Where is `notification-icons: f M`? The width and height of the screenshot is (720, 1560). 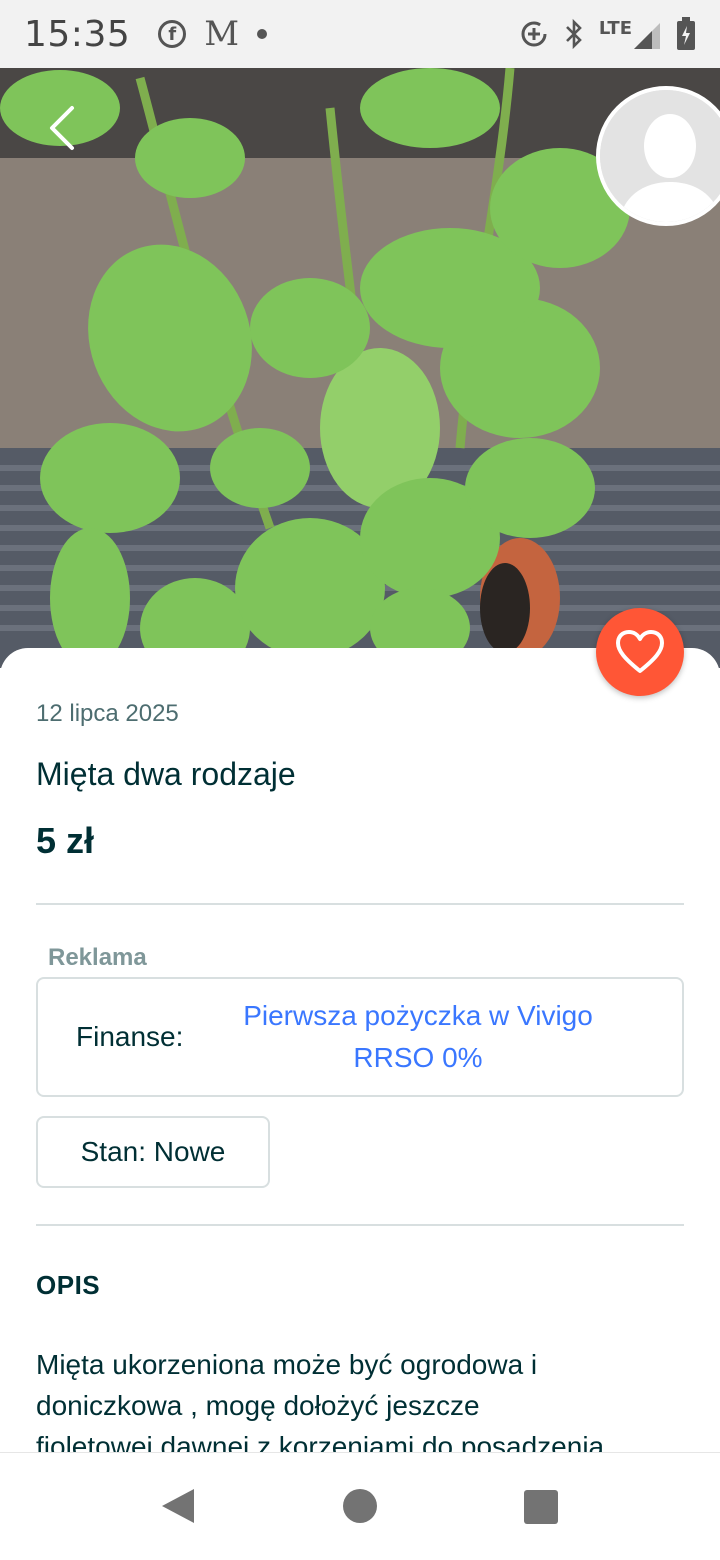
notification-icons: f M is located at coordinates (213, 34).